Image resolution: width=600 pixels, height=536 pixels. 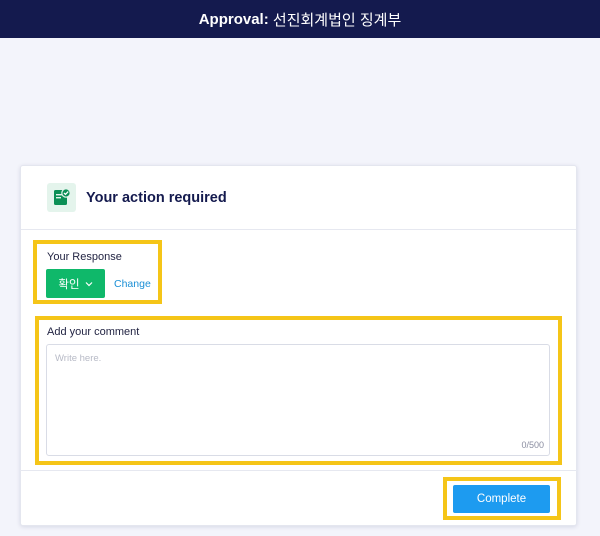 What do you see at coordinates (93, 332) in the screenshot?
I see `comment-label: Add your comment` at bounding box center [93, 332].